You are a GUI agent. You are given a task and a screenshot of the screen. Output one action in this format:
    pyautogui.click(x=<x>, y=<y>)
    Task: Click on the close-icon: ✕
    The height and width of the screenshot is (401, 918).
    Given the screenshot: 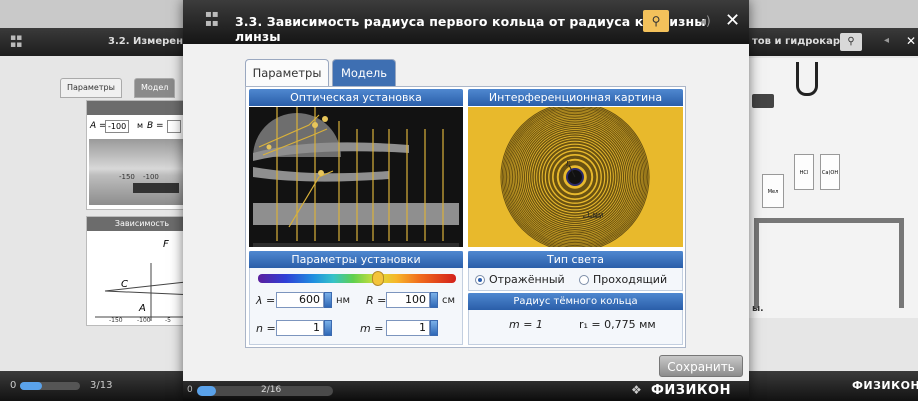 What is the action you would take?
    pyautogui.click(x=735, y=21)
    